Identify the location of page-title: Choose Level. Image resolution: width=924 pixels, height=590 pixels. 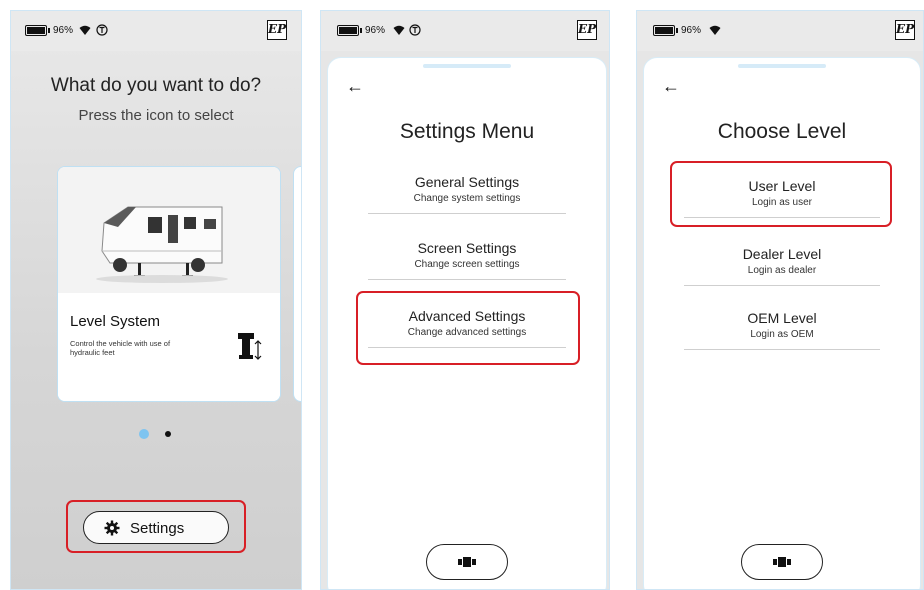
(782, 131).